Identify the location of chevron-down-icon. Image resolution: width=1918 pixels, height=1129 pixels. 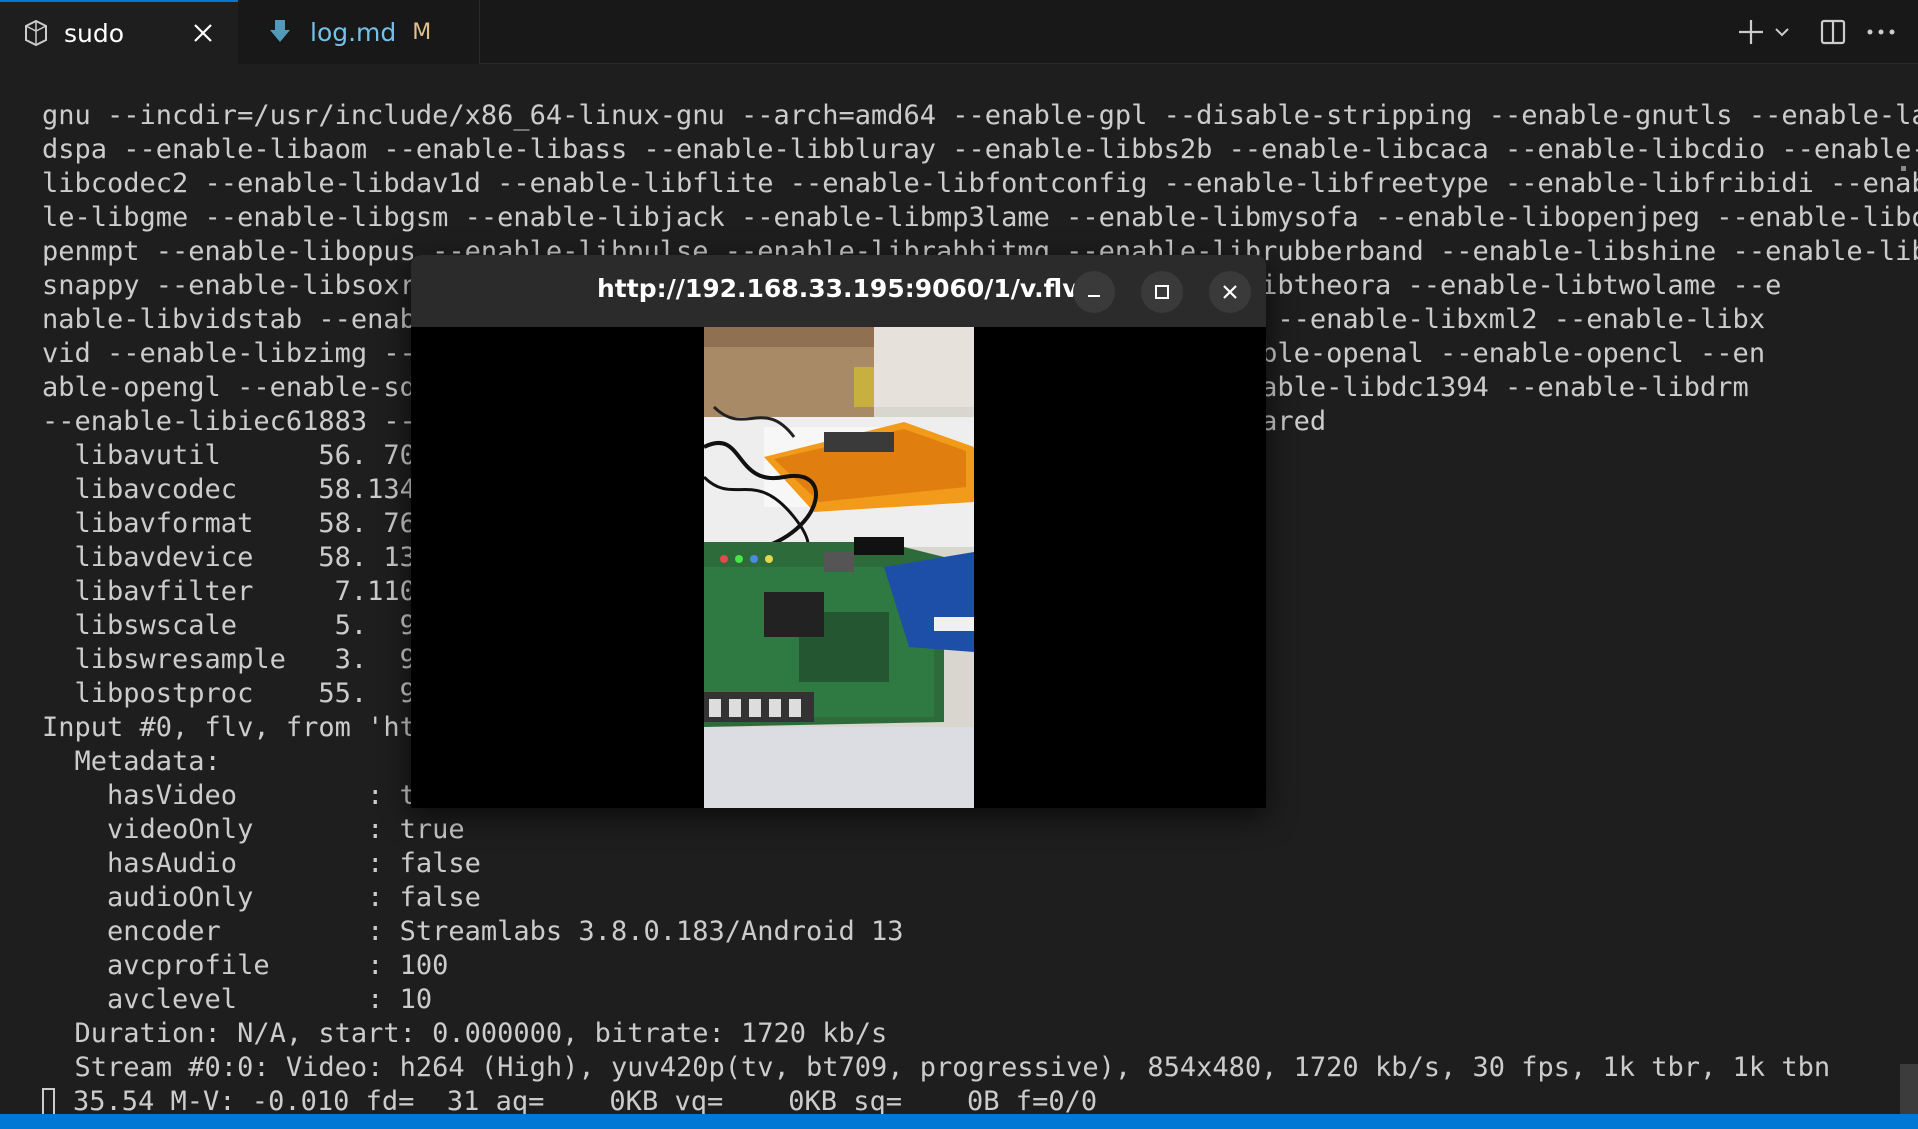
(1782, 32).